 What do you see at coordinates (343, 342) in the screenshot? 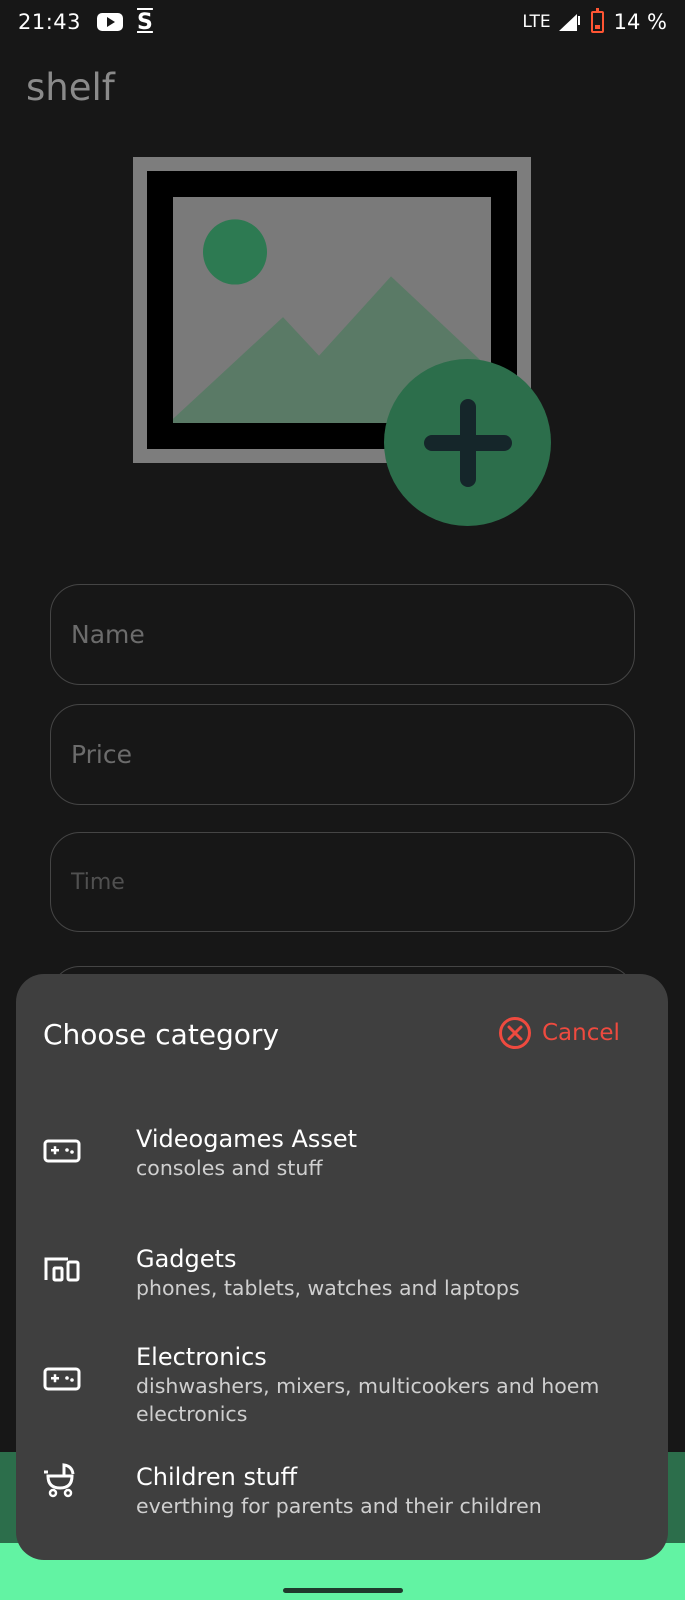
I see `image-picker` at bounding box center [343, 342].